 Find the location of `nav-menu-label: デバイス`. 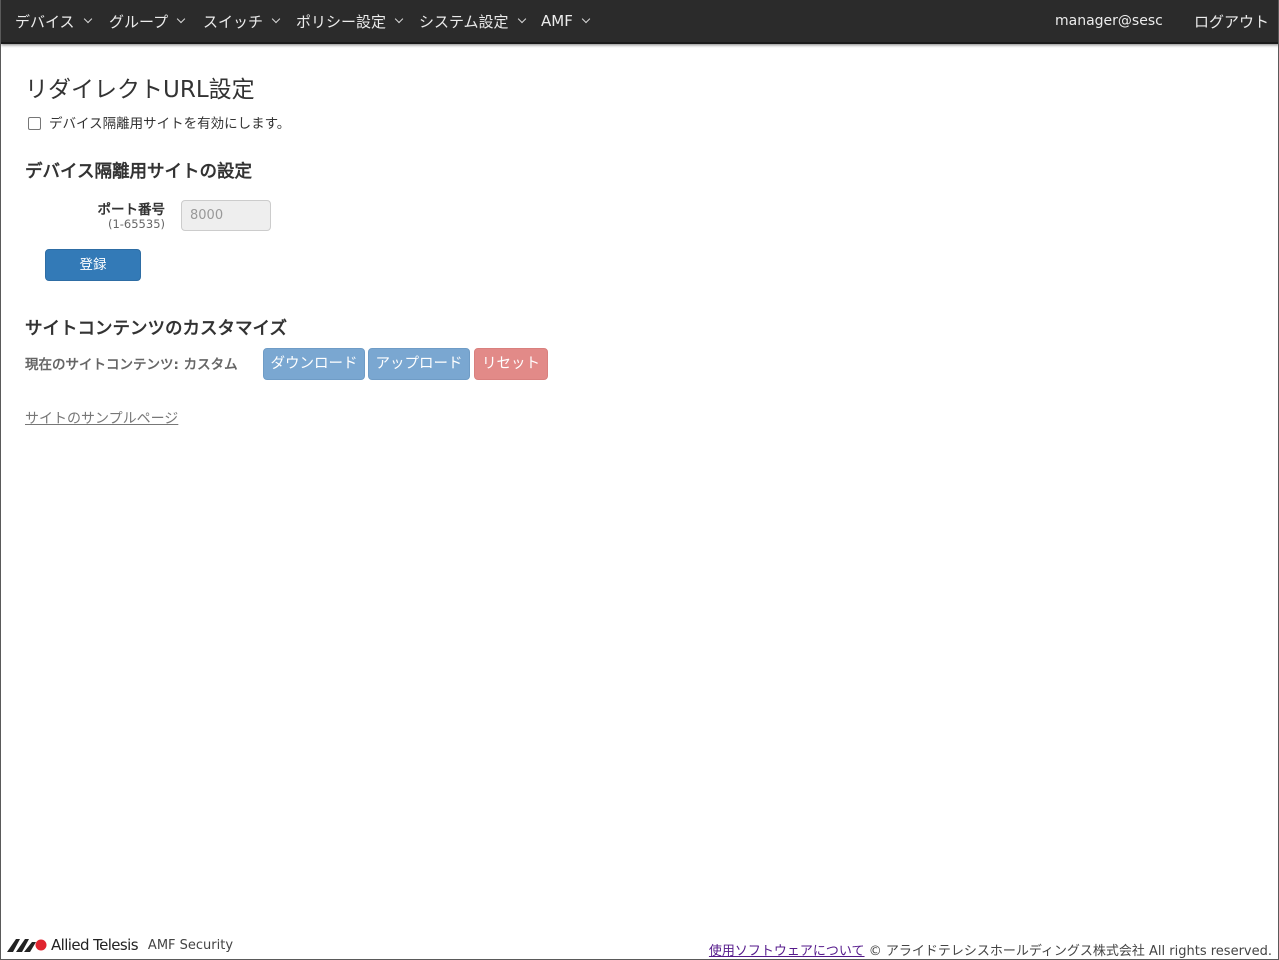

nav-menu-label: デバイス is located at coordinates (45, 21).